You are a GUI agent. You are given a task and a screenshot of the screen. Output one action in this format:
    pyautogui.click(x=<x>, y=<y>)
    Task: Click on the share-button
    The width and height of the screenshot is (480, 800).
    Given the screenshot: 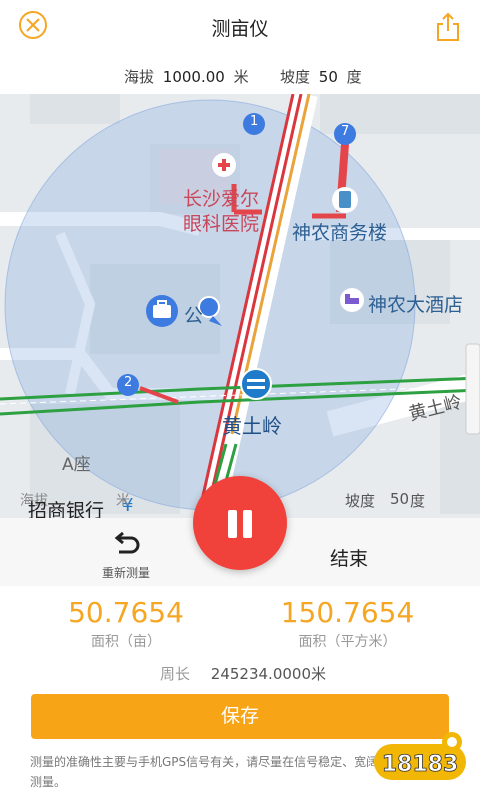 What is the action you would take?
    pyautogui.click(x=448, y=27)
    